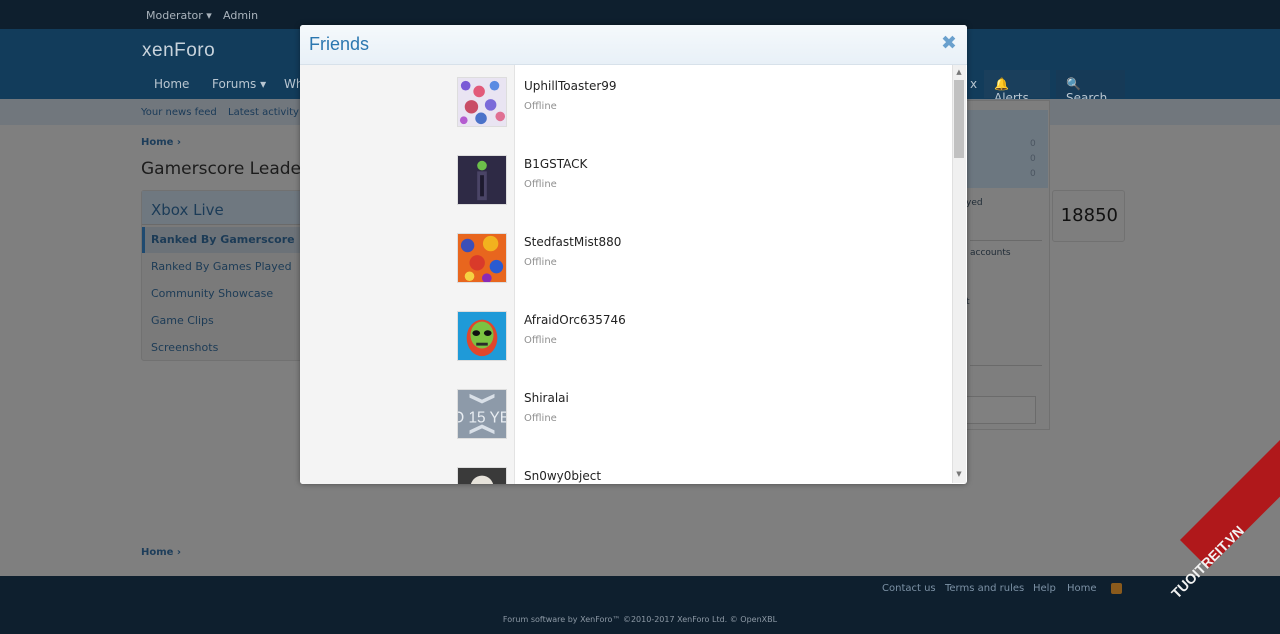 The width and height of the screenshot is (1280, 634). What do you see at coordinates (546, 398) in the screenshot?
I see `friend-name: Shiralai` at bounding box center [546, 398].